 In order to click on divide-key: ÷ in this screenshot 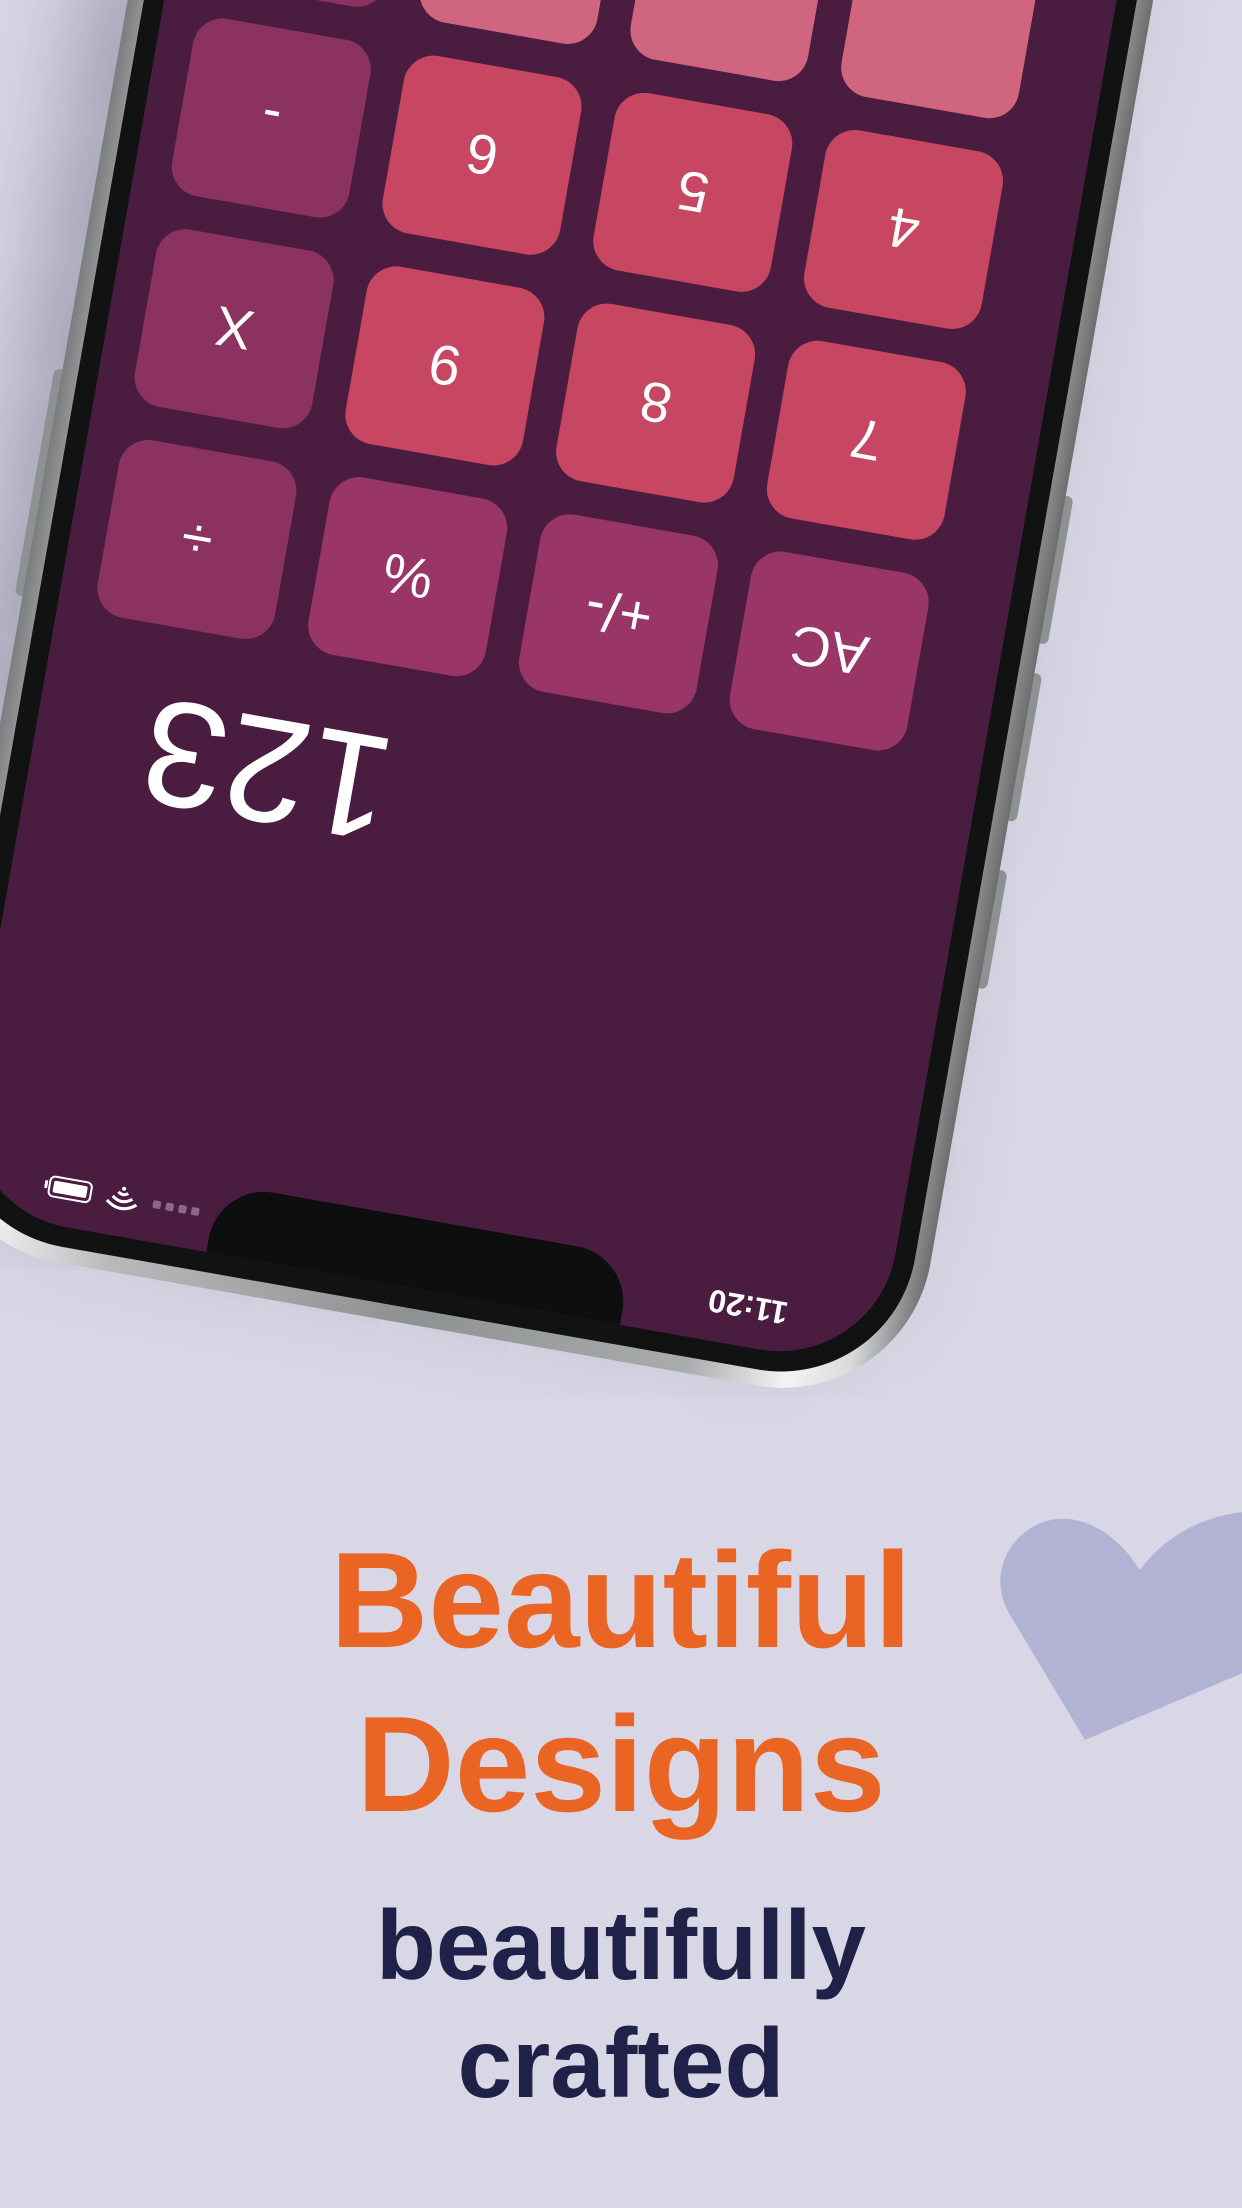, I will do `click(197, 539)`.